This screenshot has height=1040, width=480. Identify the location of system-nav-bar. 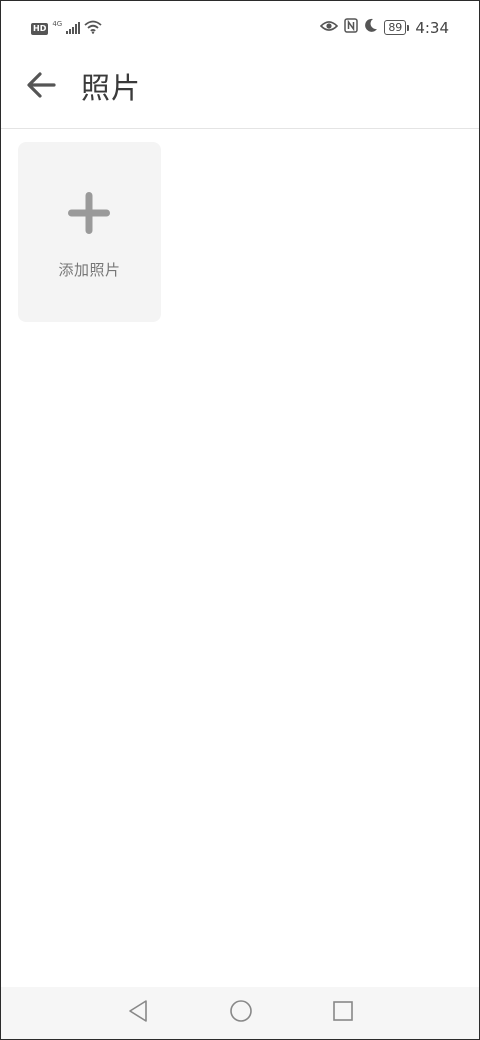
(240, 1013).